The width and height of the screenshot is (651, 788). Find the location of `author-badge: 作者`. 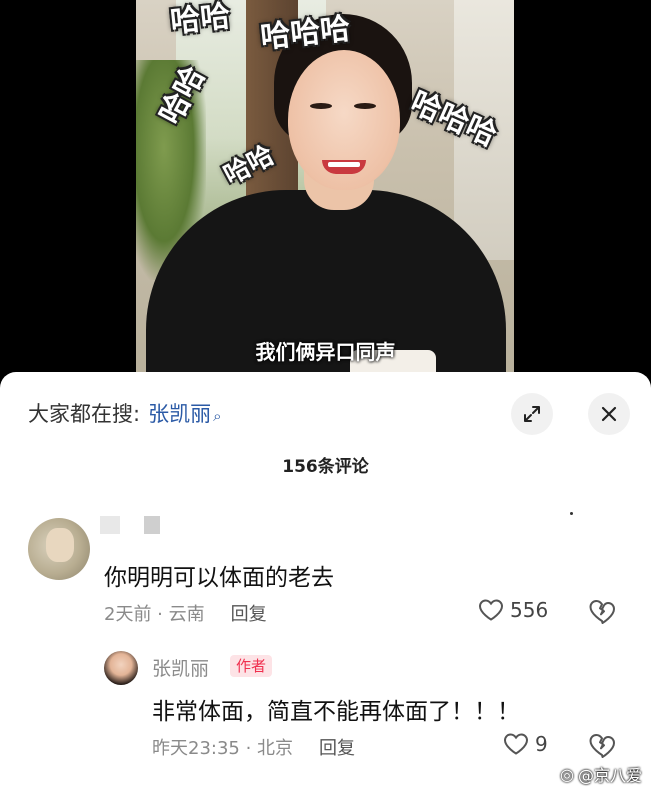

author-badge: 作者 is located at coordinates (251, 666).